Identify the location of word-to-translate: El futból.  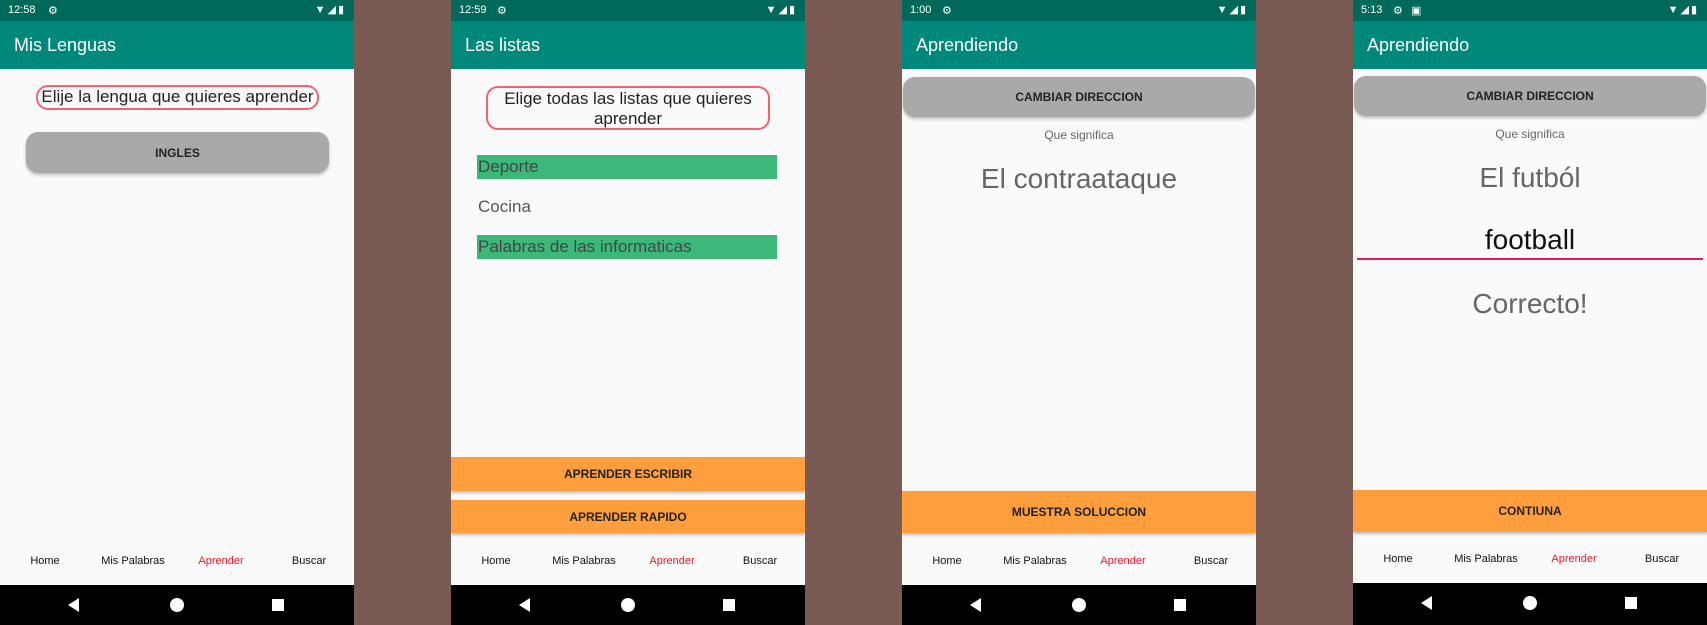
(1530, 177).